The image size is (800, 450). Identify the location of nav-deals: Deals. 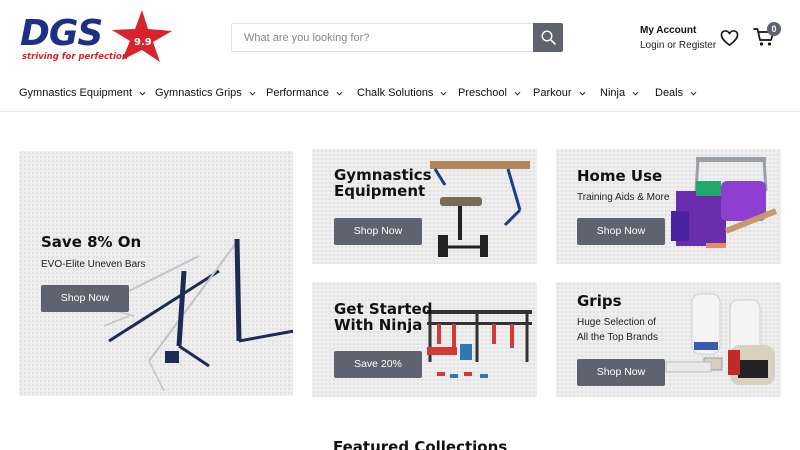
(676, 93).